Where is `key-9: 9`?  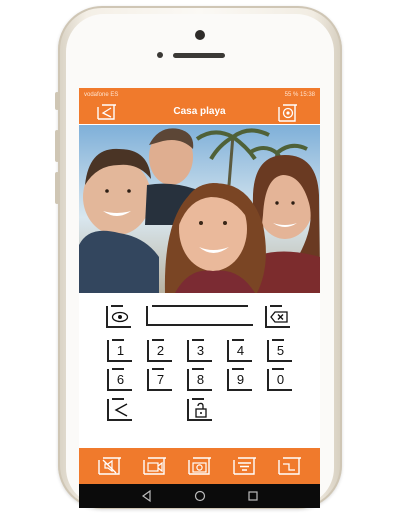 key-9: 9 is located at coordinates (239, 379).